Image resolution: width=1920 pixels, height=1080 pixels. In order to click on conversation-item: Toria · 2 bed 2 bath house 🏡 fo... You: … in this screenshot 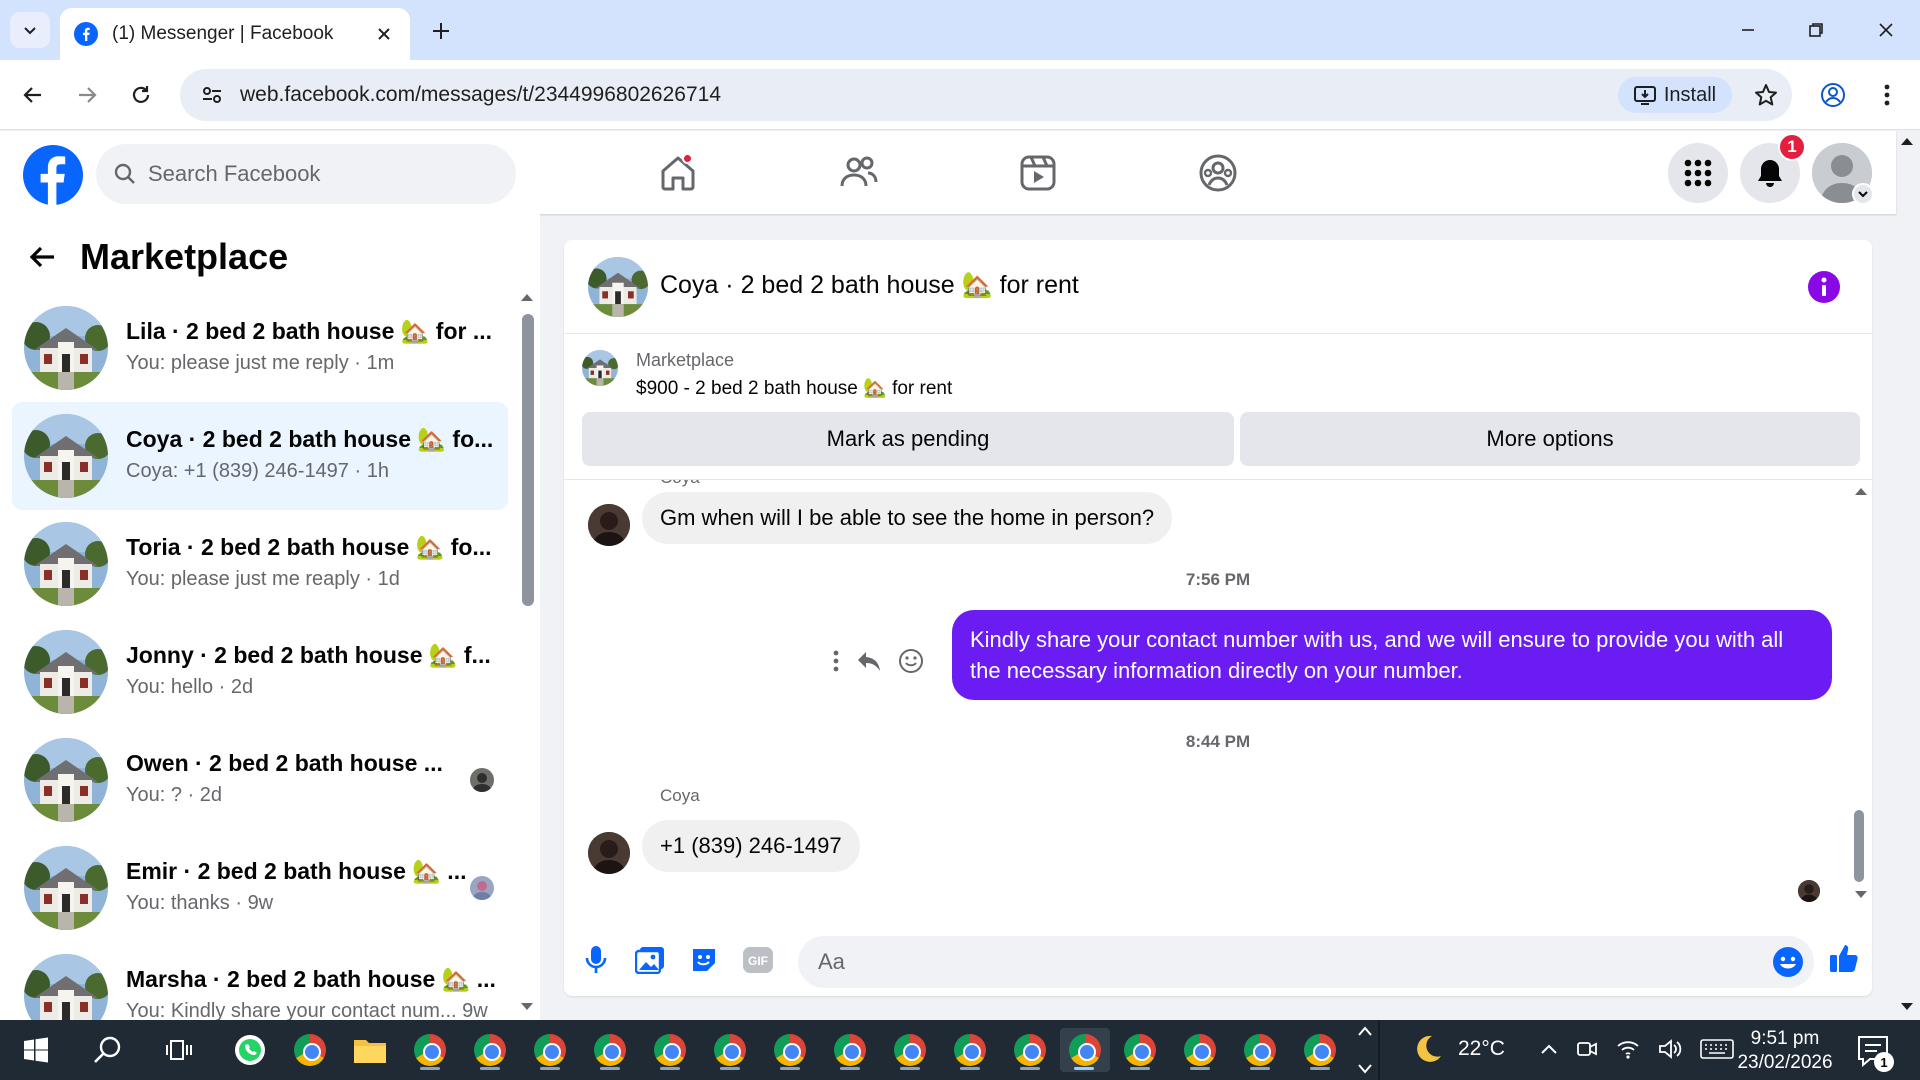, I will do `click(260, 564)`.